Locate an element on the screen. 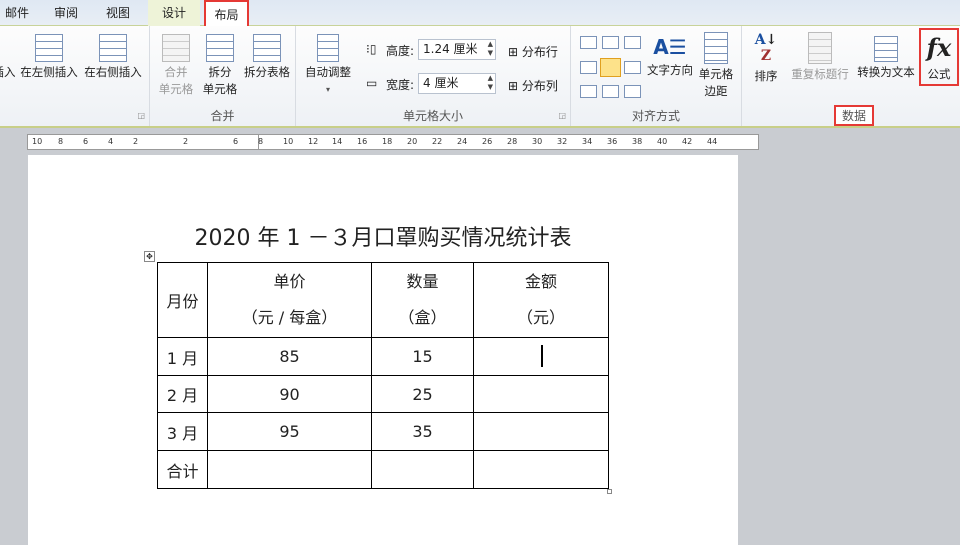  ruler-tick-label: 4 is located at coordinates (111, 141).